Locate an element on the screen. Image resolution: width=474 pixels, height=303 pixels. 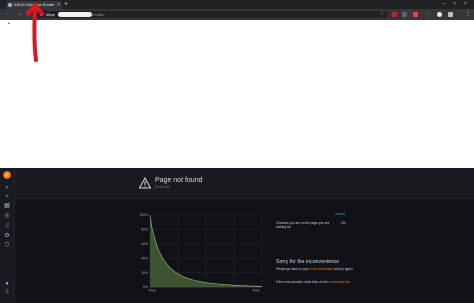
x-tick-label: Then is located at coordinates (152, 291).